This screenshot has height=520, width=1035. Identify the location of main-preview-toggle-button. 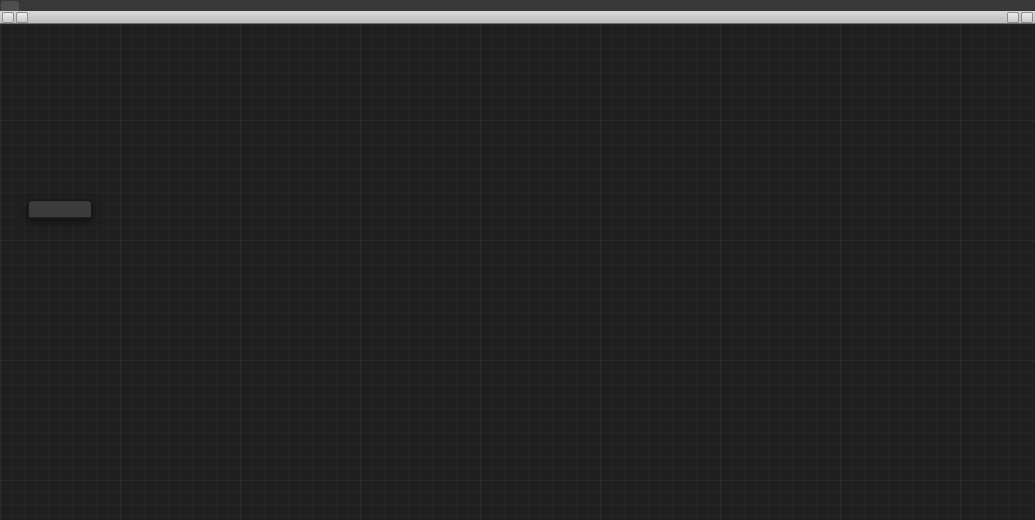
(1027, 17).